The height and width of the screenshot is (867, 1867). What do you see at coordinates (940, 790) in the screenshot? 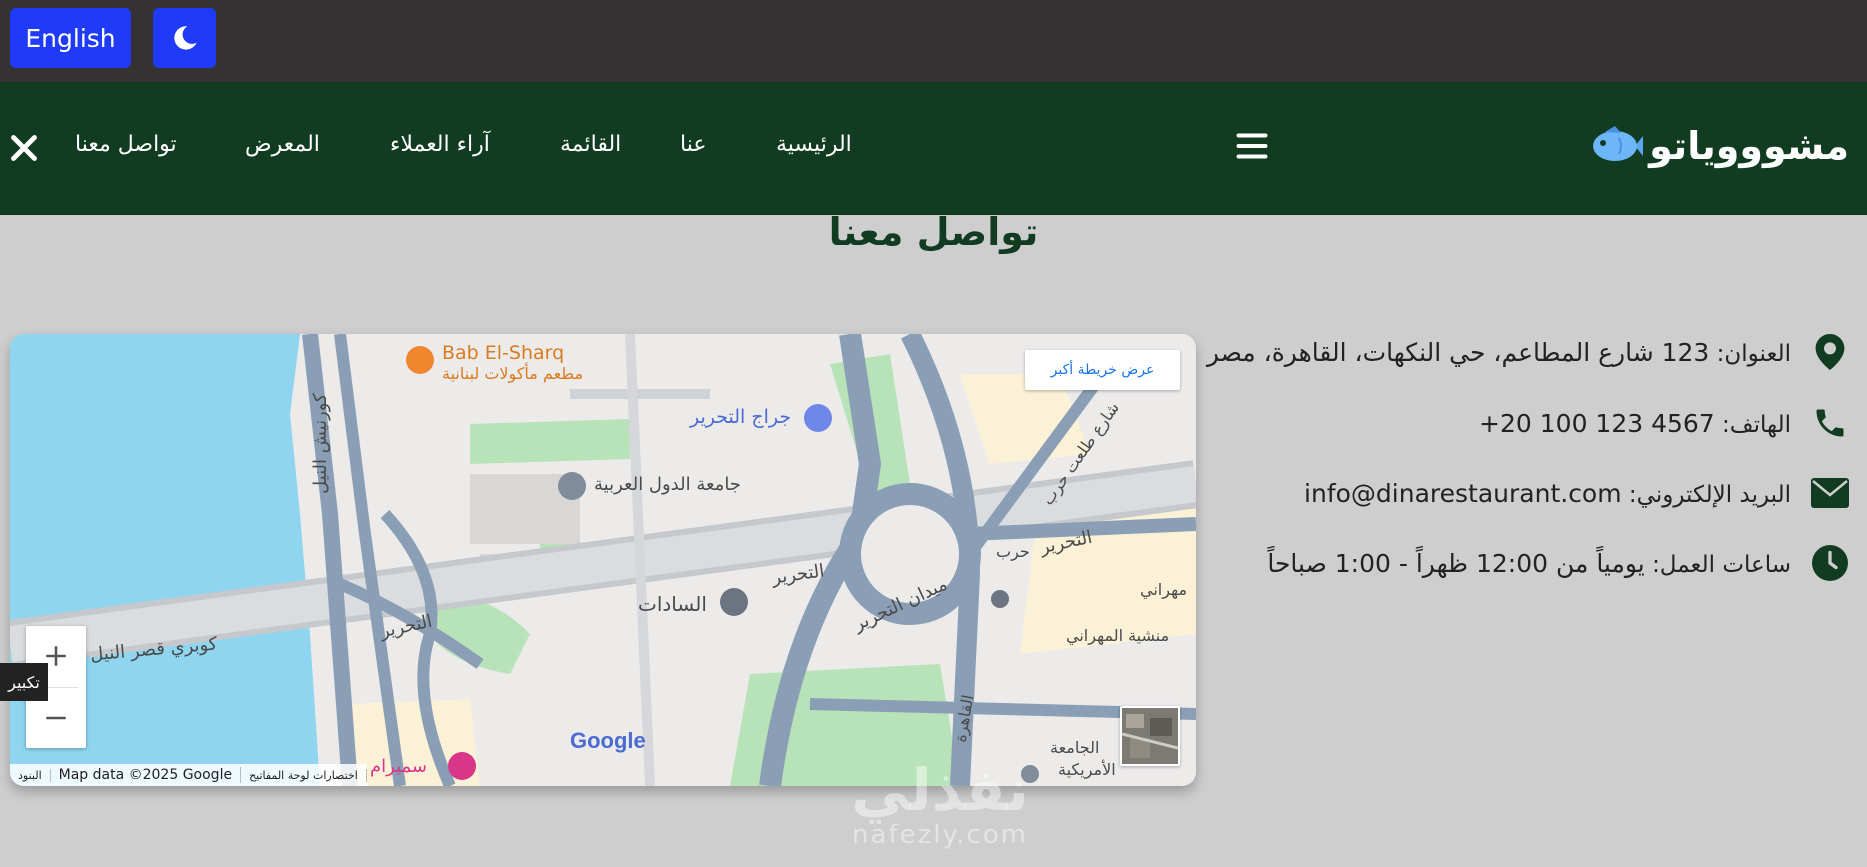
I see `watermark-line-1: نفذلي` at bounding box center [940, 790].